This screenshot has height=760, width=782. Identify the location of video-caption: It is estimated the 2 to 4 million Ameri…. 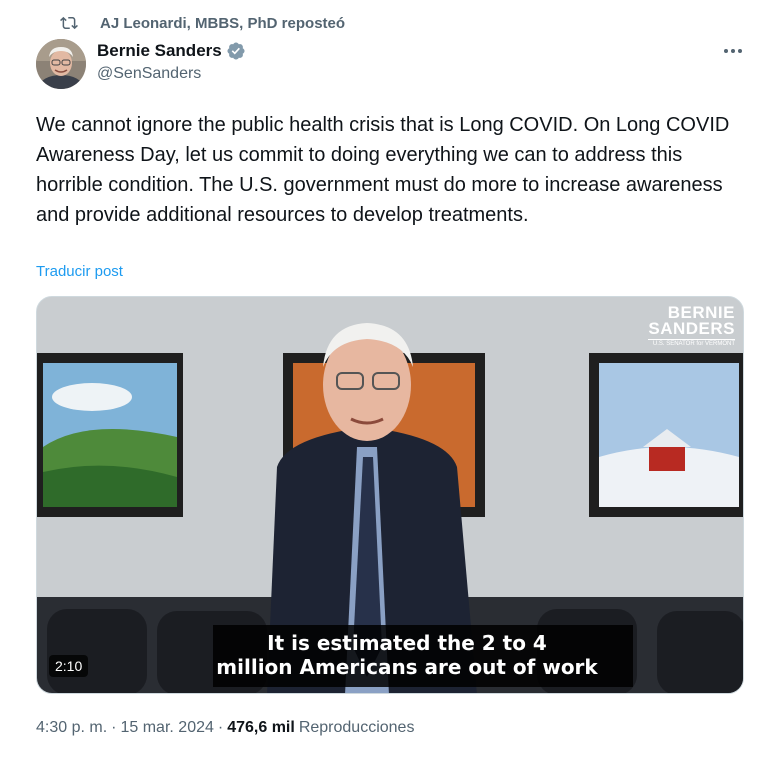
(407, 655).